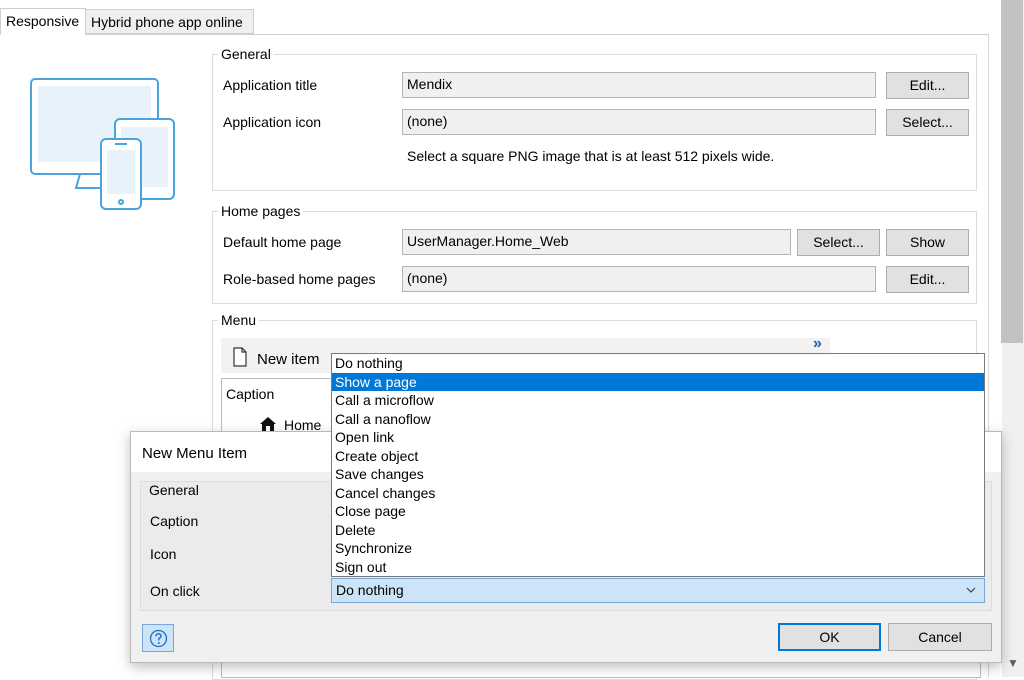  I want to click on default-home-page-field: UserManager.Home_Web, so click(596, 242).